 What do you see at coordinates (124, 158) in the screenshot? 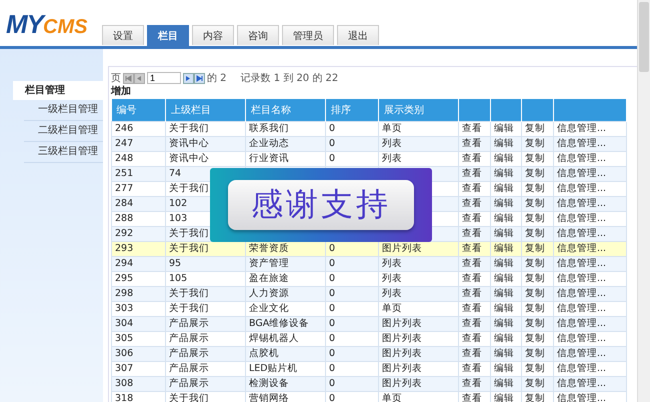
I see `table-cell: 248` at bounding box center [124, 158].